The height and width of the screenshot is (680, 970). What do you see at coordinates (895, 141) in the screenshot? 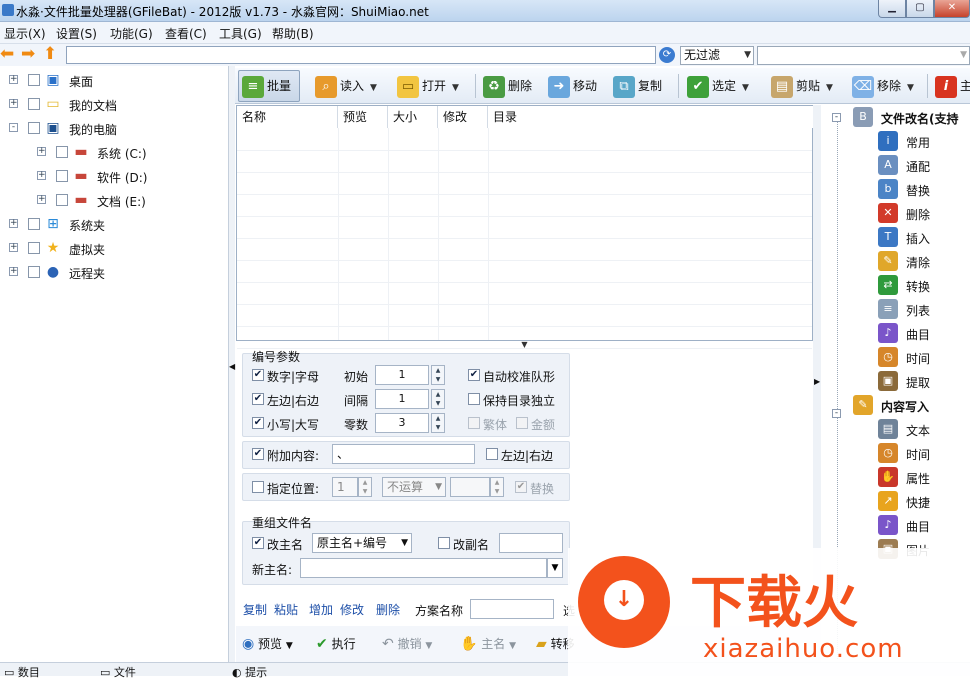
I see `rename-item: i 常用` at bounding box center [895, 141].